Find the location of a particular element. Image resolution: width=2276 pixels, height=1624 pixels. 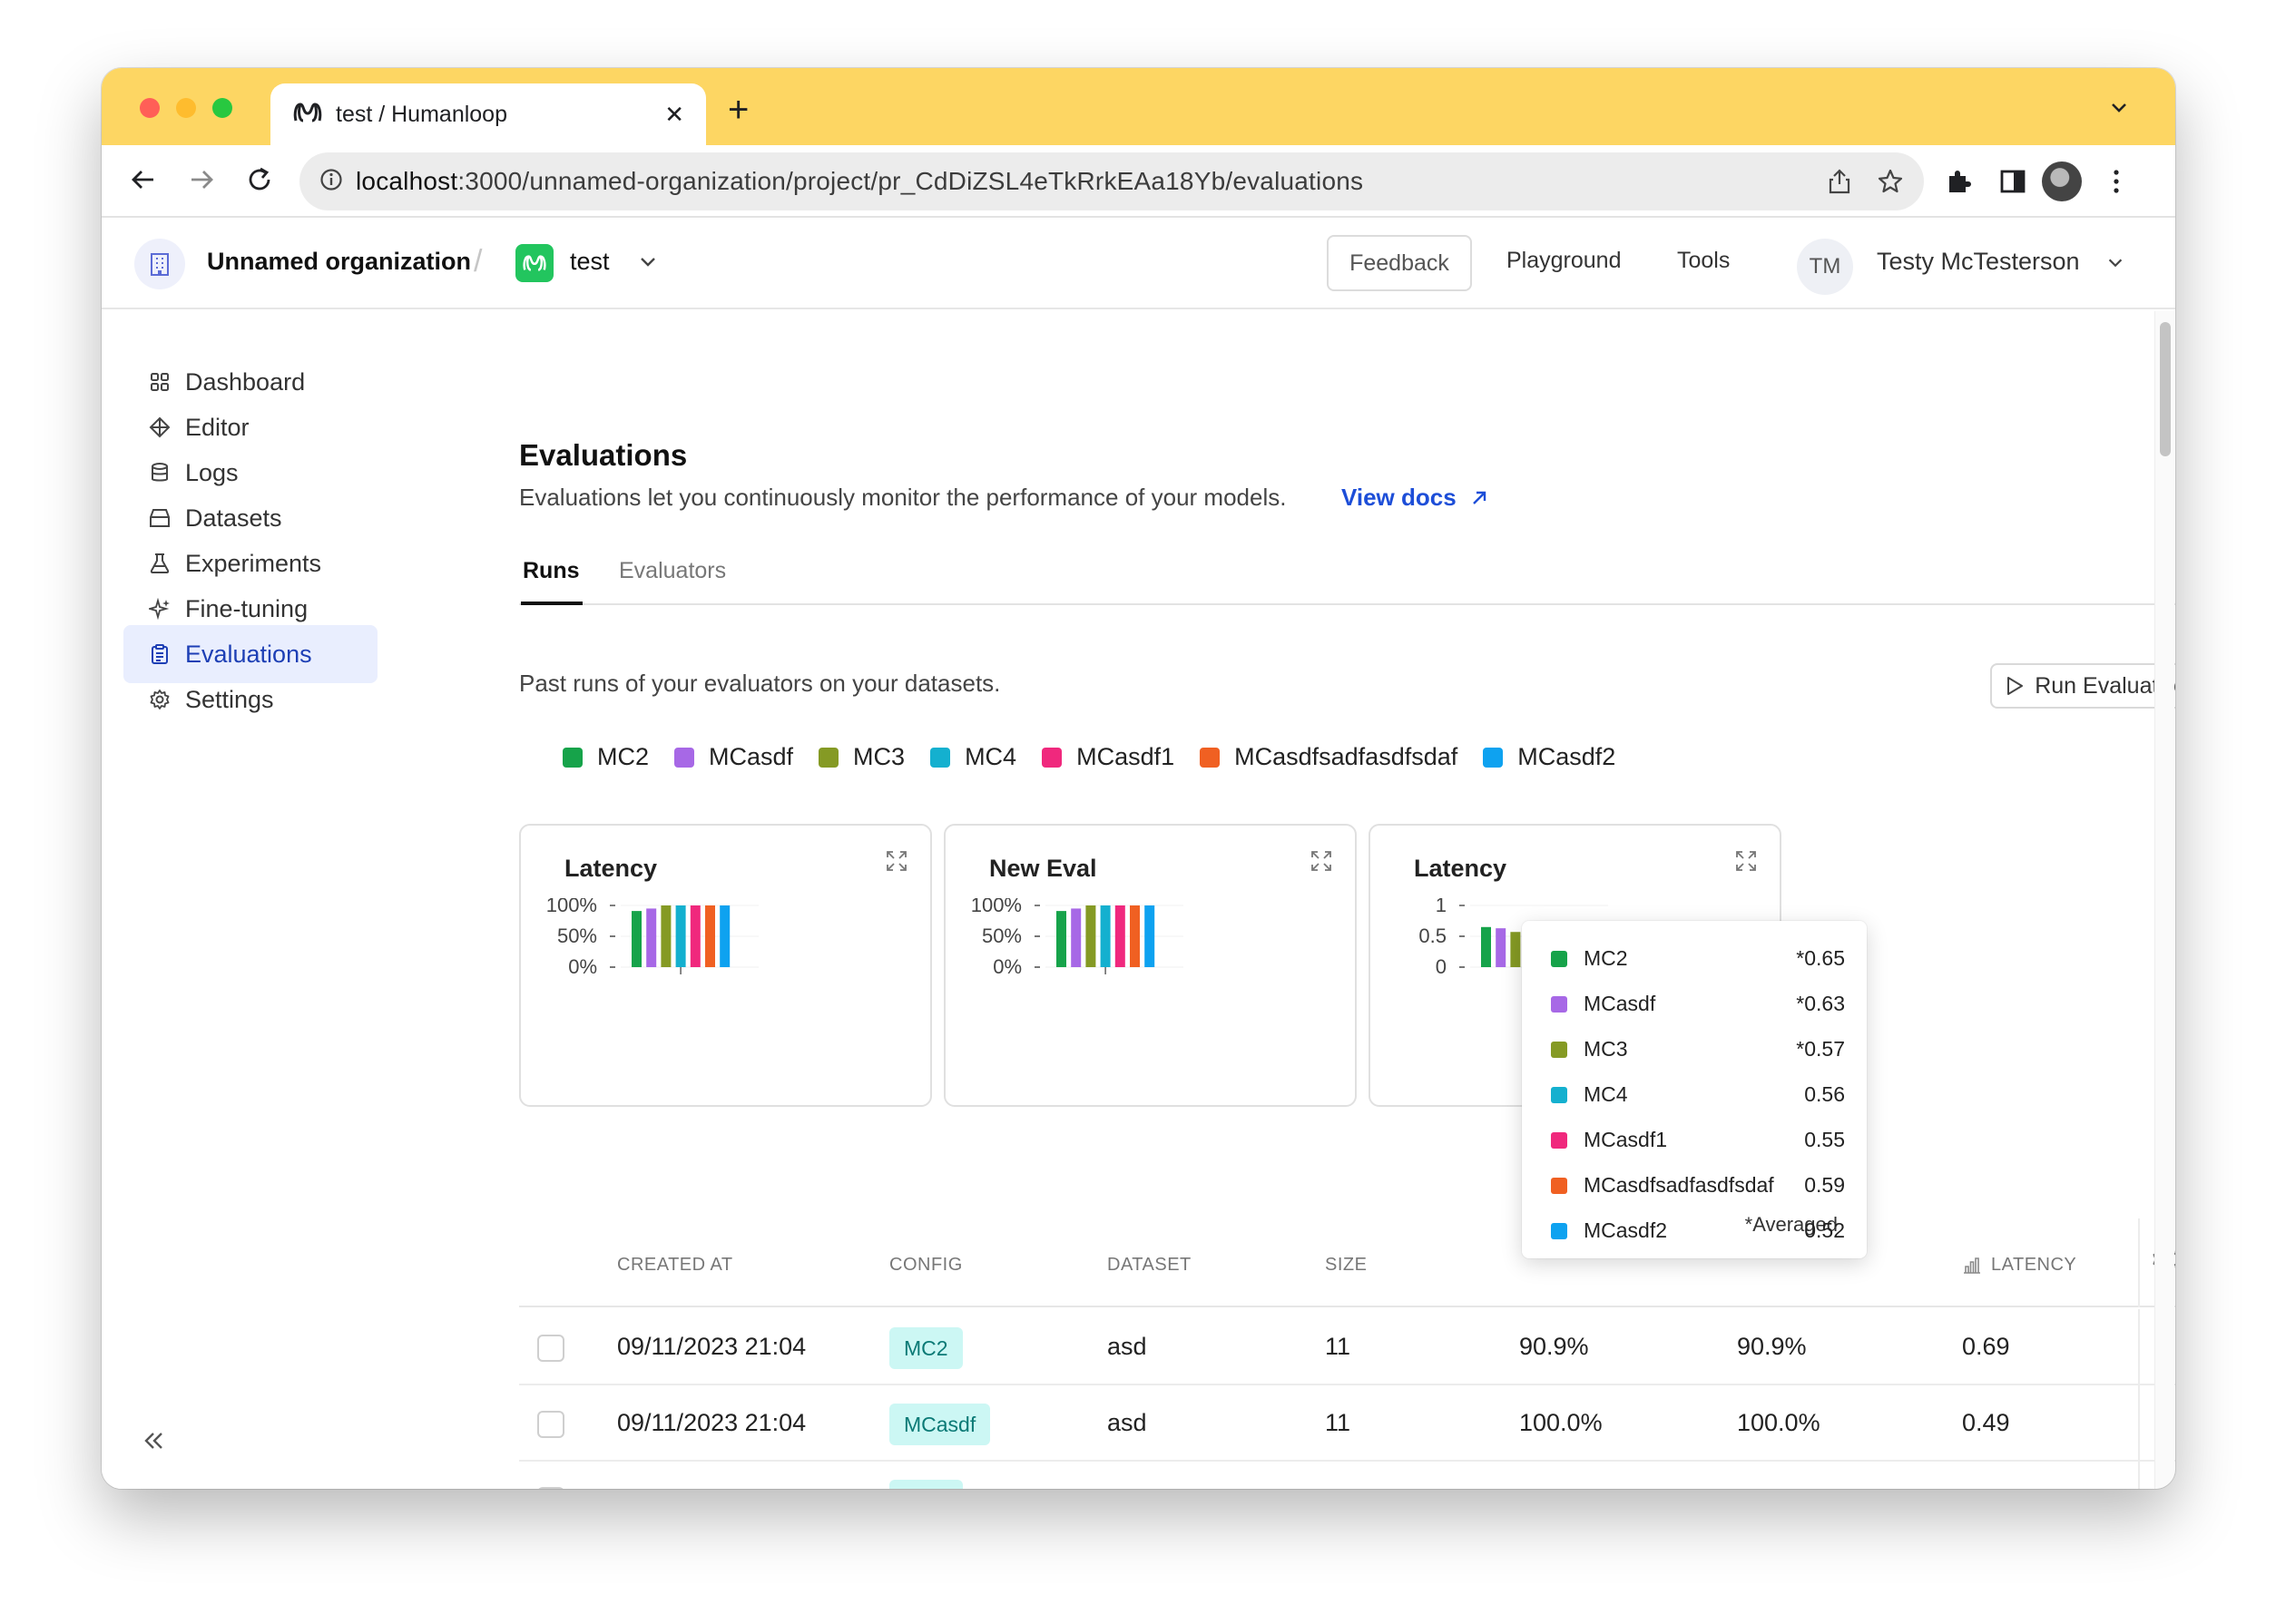

project-chevron-down-icon is located at coordinates (648, 264).